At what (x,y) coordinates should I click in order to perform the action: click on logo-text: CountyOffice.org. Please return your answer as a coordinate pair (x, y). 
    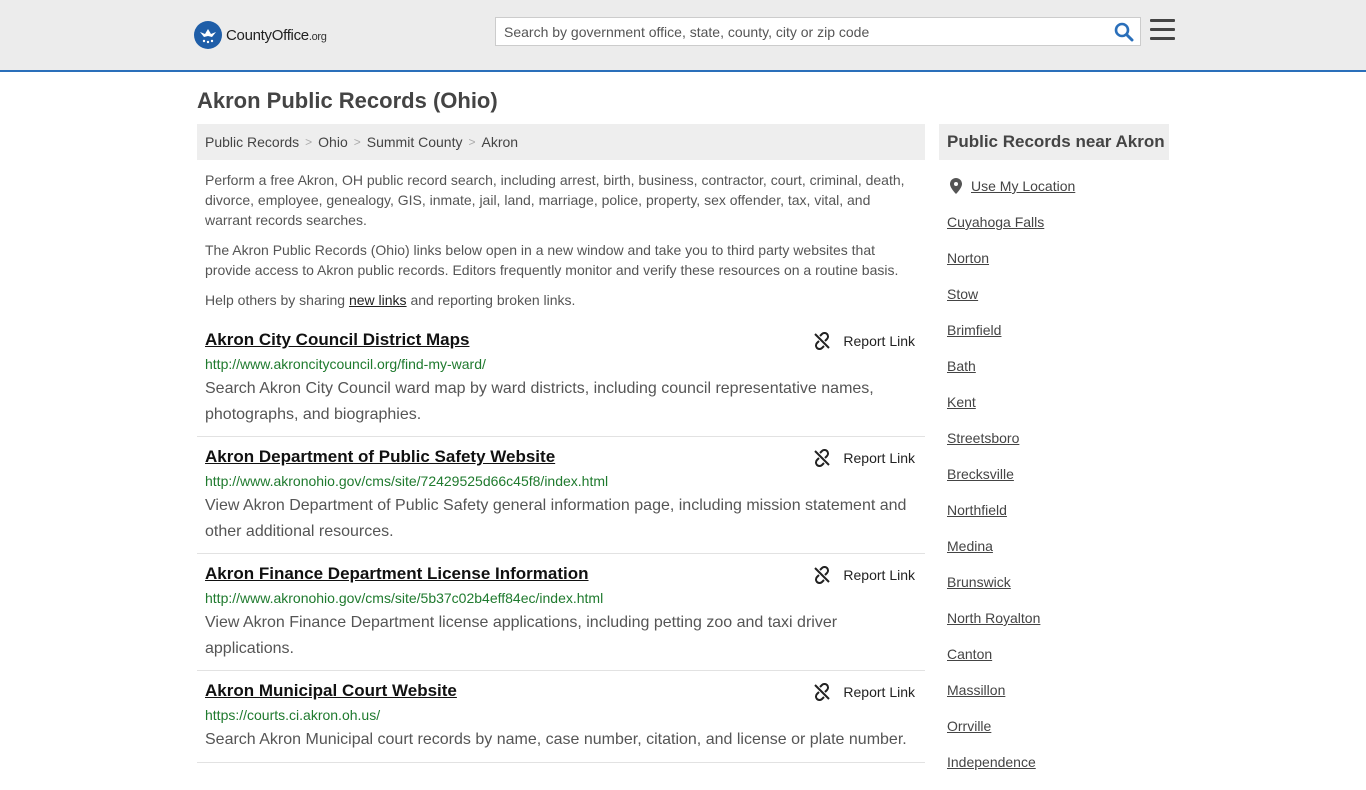
    Looking at the image, I should click on (276, 35).